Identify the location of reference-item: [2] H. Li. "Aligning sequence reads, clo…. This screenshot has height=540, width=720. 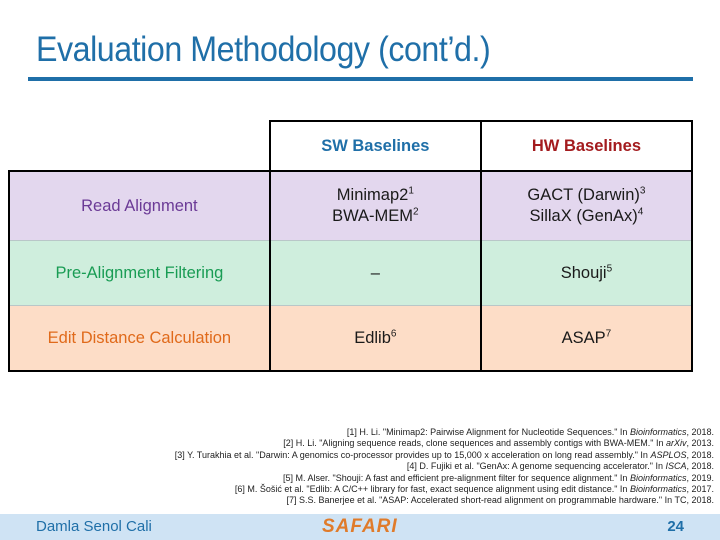
(444, 443).